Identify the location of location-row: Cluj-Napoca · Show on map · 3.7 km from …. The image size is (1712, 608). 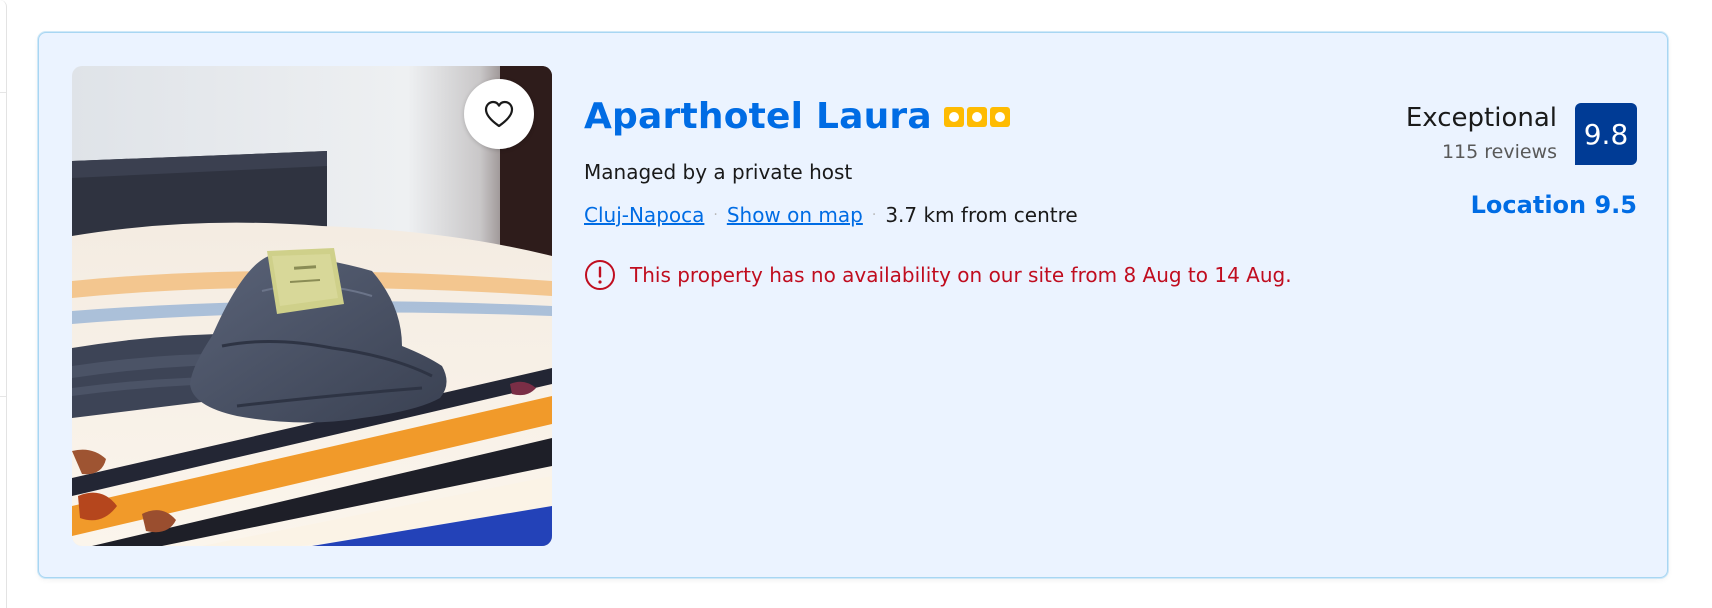
(831, 215).